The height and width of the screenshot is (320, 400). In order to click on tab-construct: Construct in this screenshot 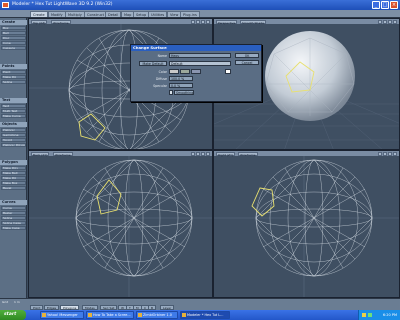, I will do `click(95, 14)`.